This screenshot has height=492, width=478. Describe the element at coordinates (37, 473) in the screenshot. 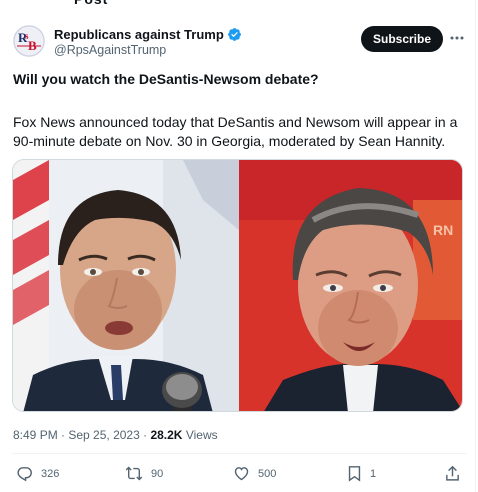

I see `reply-button: 326` at that location.